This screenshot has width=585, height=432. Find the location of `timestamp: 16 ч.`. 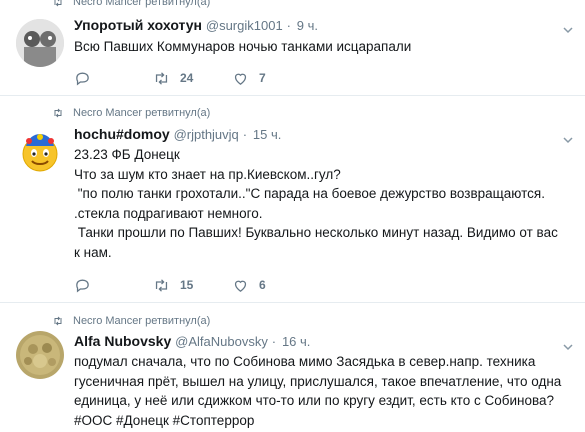

timestamp: 16 ч. is located at coordinates (296, 341).